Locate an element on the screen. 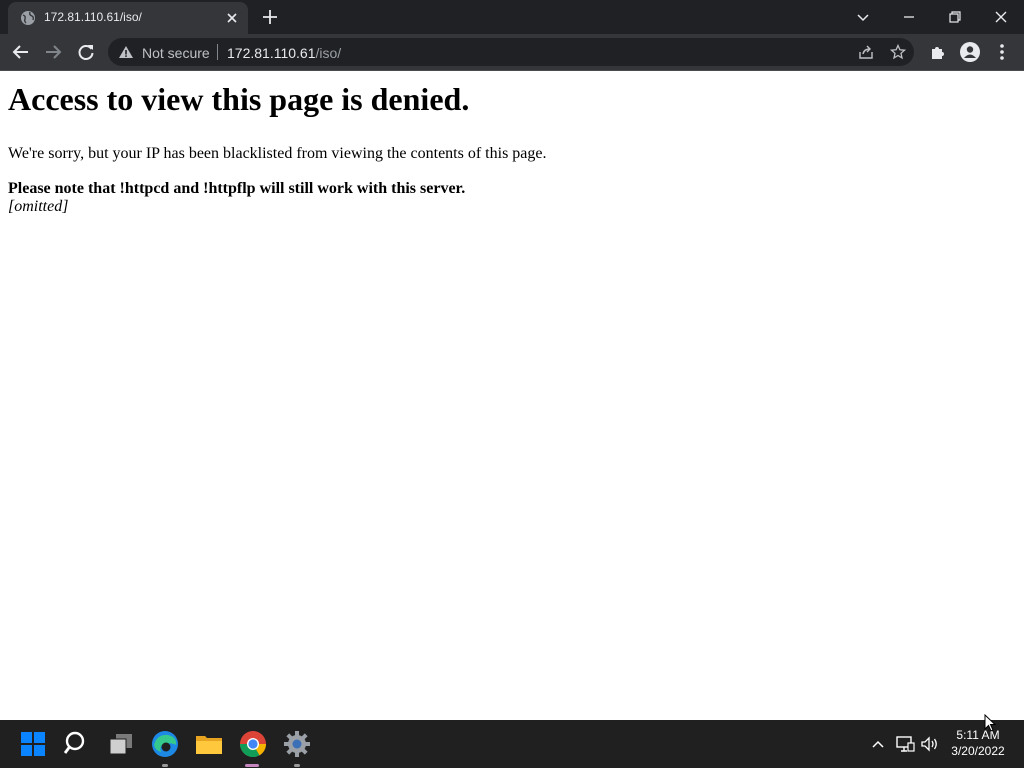  share-icon is located at coordinates (866, 52).